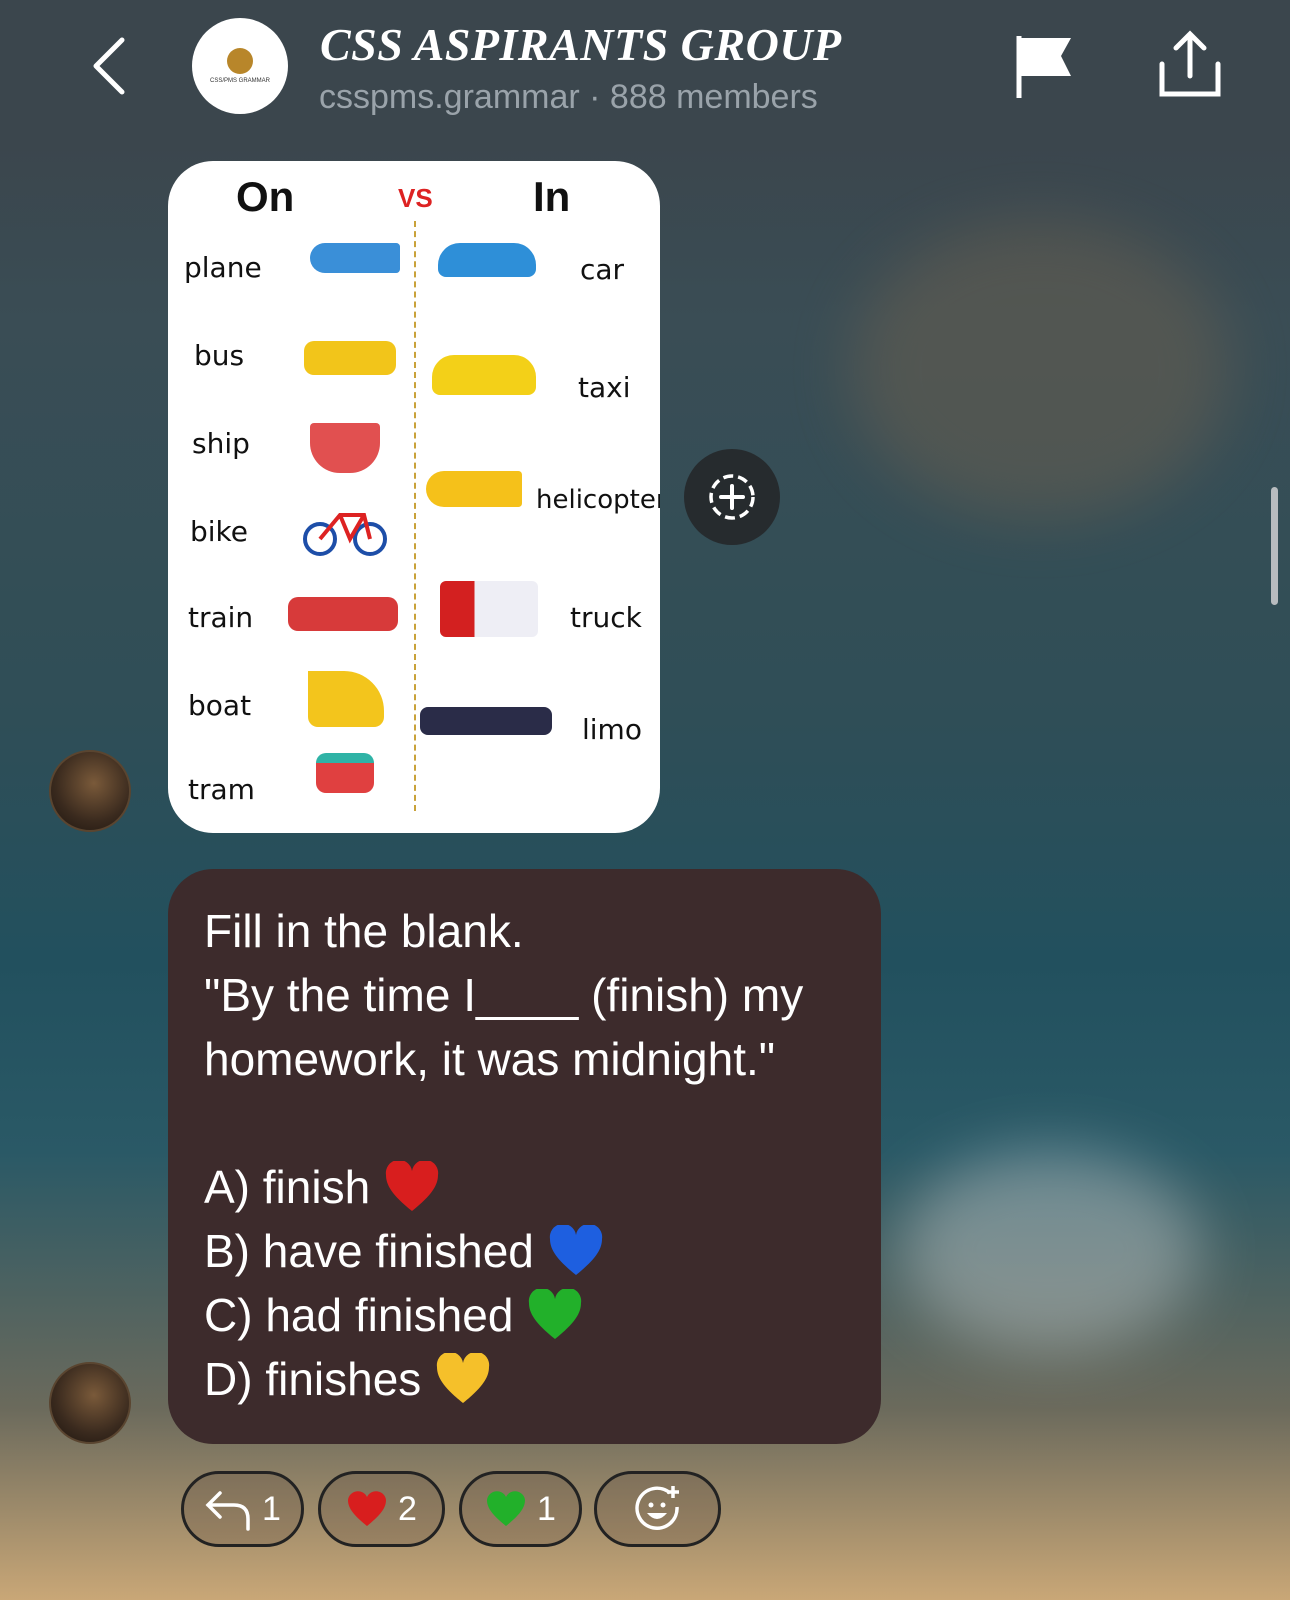 The image size is (1290, 1600). I want to click on plane-icon, so click(355, 258).